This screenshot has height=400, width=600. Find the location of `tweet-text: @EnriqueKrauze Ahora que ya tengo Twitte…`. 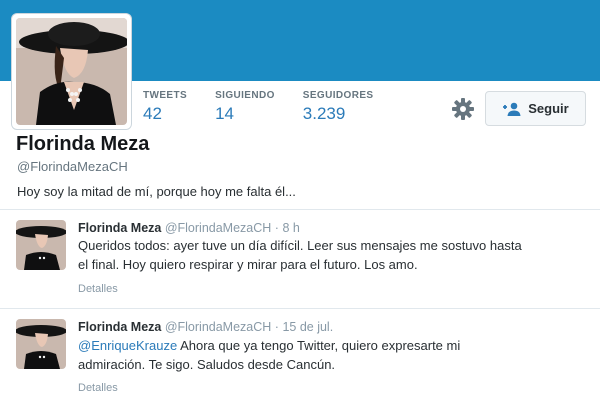

tweet-text: @EnriqueKrauze Ahora que ya tengo Twitte… is located at coordinates (334, 355).